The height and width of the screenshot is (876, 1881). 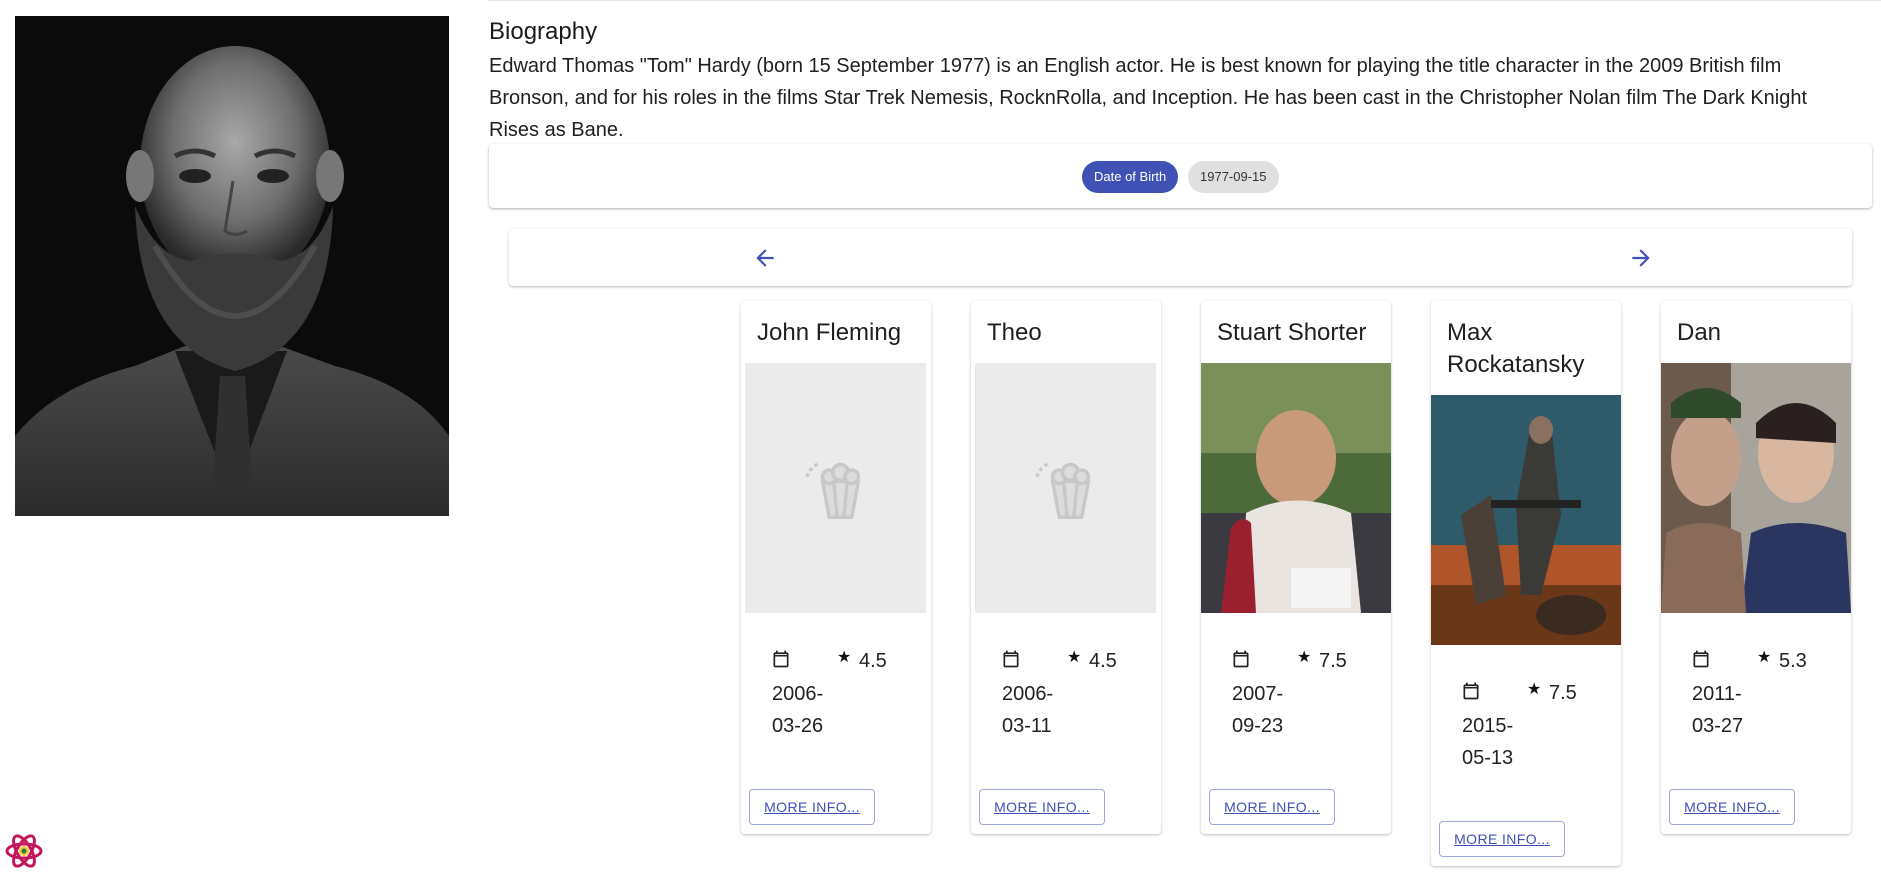 What do you see at coordinates (1233, 177) in the screenshot?
I see `dob-value-chip: 1977-09-15` at bounding box center [1233, 177].